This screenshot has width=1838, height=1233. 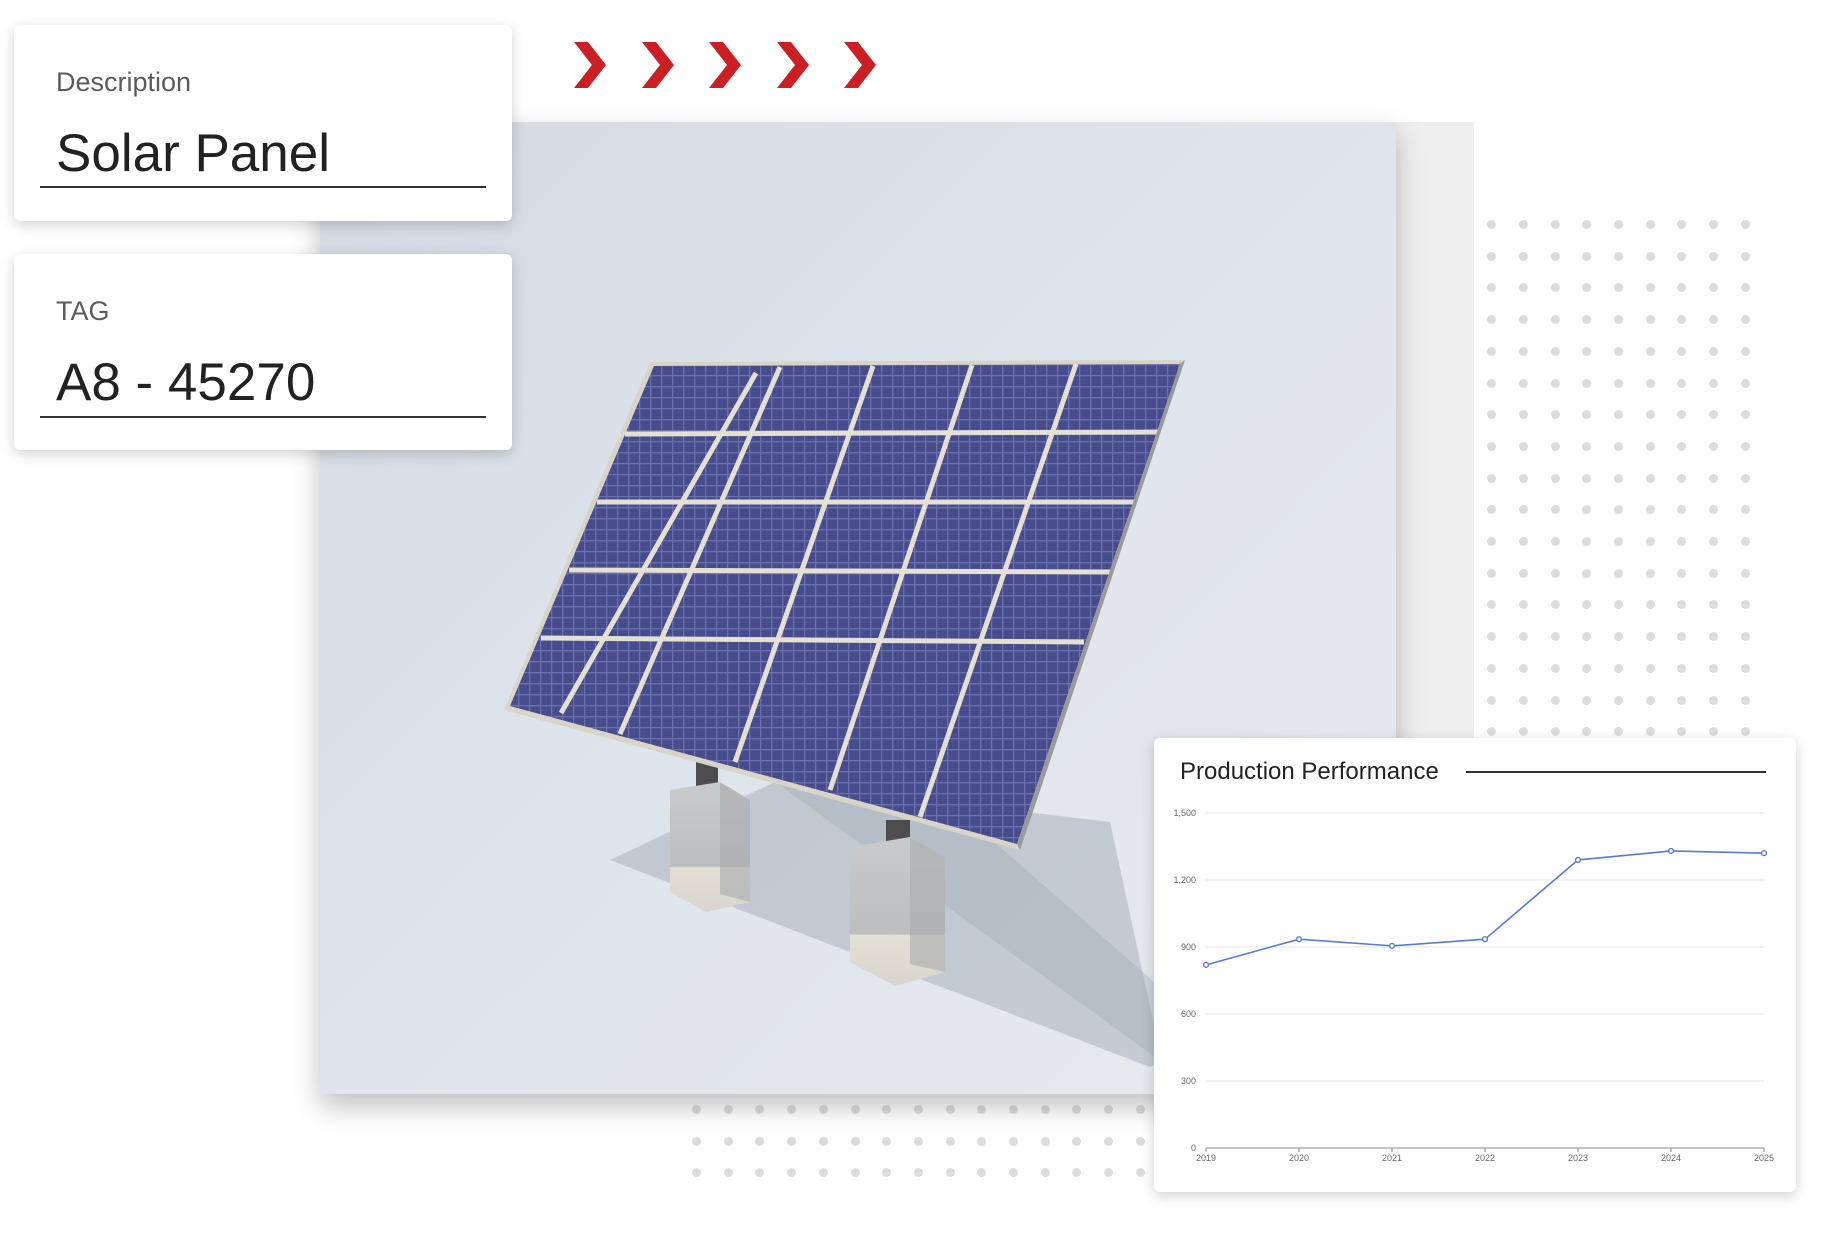 I want to click on x-tick-label: 2025, so click(x=1764, y=1158).